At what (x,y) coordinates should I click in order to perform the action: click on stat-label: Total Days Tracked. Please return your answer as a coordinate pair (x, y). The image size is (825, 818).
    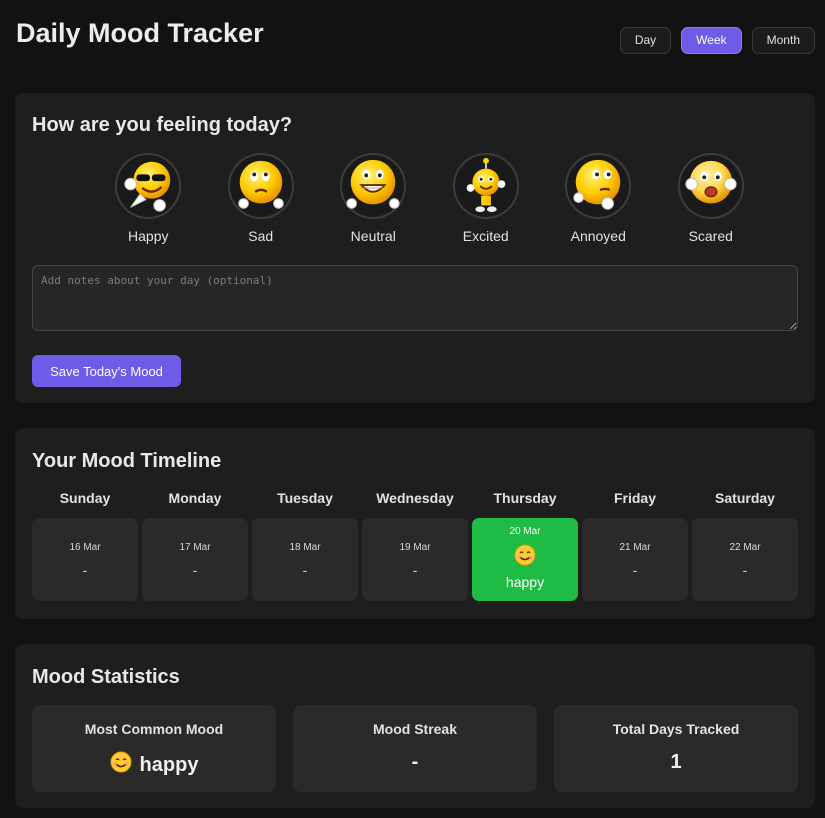
    Looking at the image, I should click on (676, 729).